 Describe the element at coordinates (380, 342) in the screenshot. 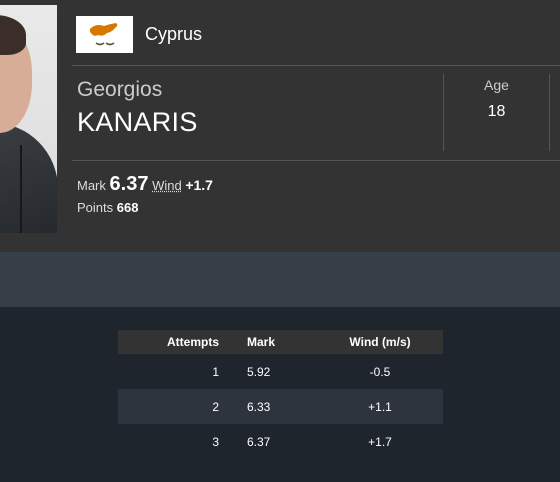

I see `column-header-wind: Wind (m/s)` at that location.